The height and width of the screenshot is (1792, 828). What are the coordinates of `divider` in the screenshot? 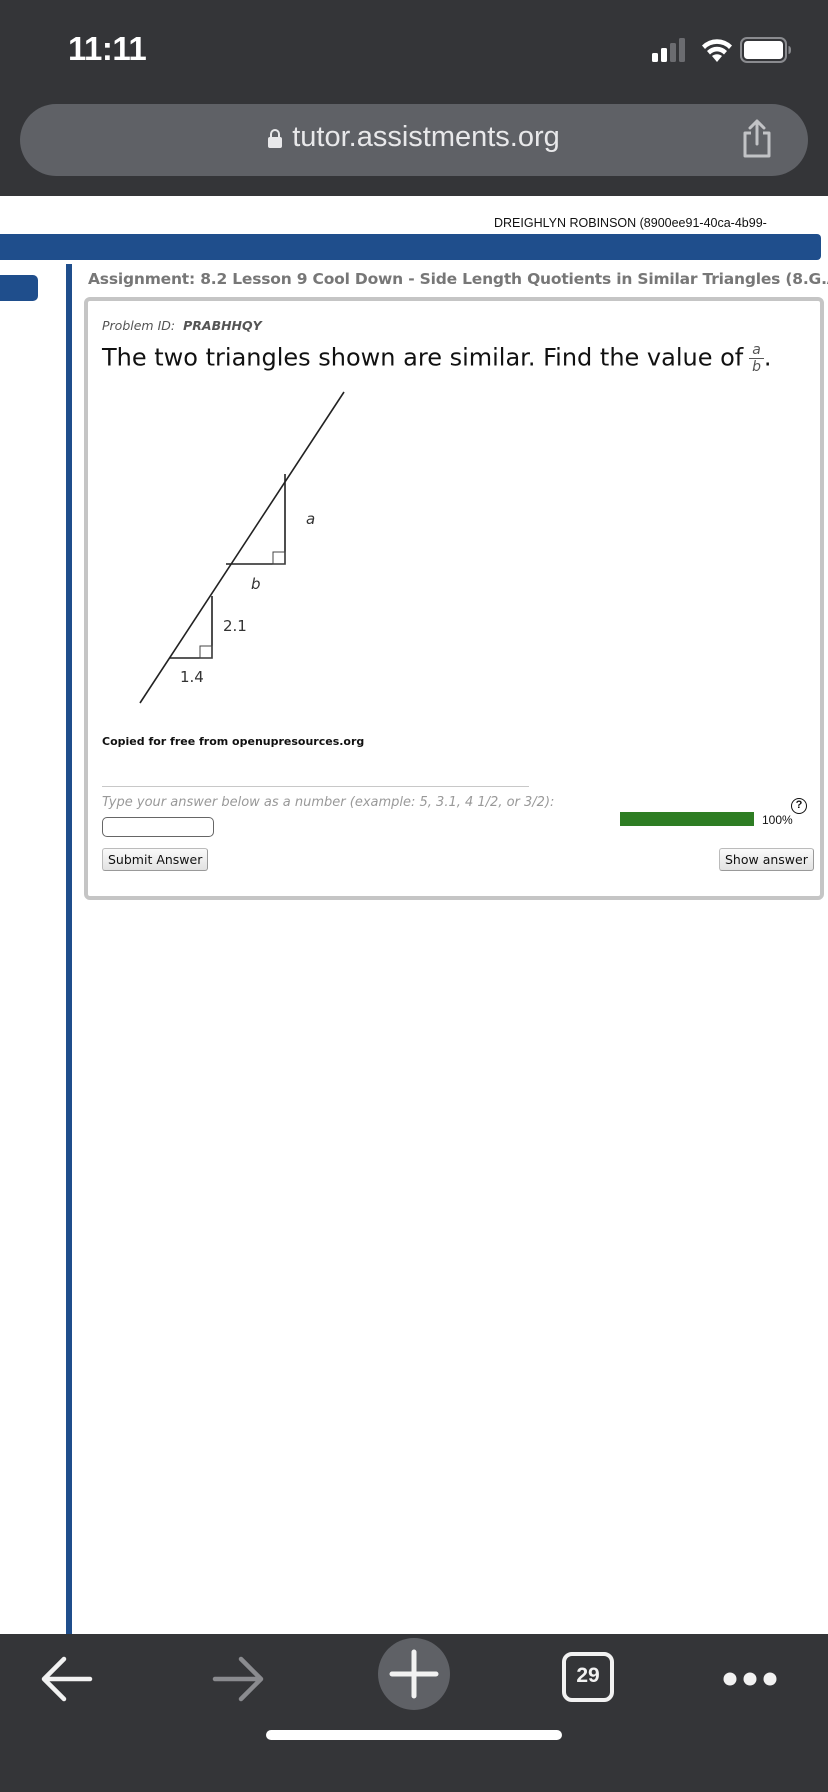 It's located at (315, 786).